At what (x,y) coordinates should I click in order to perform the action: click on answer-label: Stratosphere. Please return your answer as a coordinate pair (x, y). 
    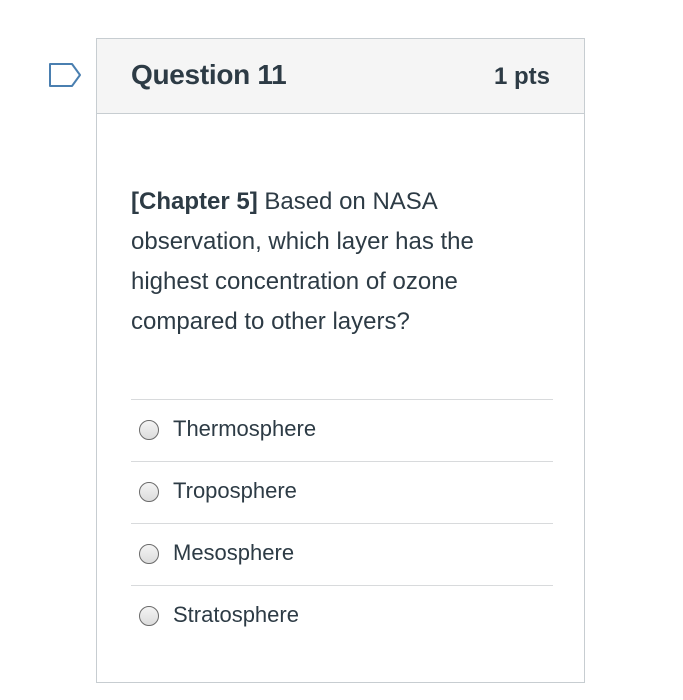
    Looking at the image, I should click on (236, 614).